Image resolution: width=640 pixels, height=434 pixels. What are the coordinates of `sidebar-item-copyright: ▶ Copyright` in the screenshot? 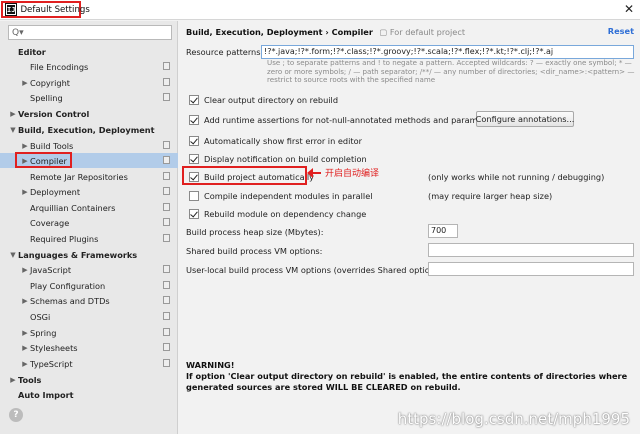 It's located at (89, 82).